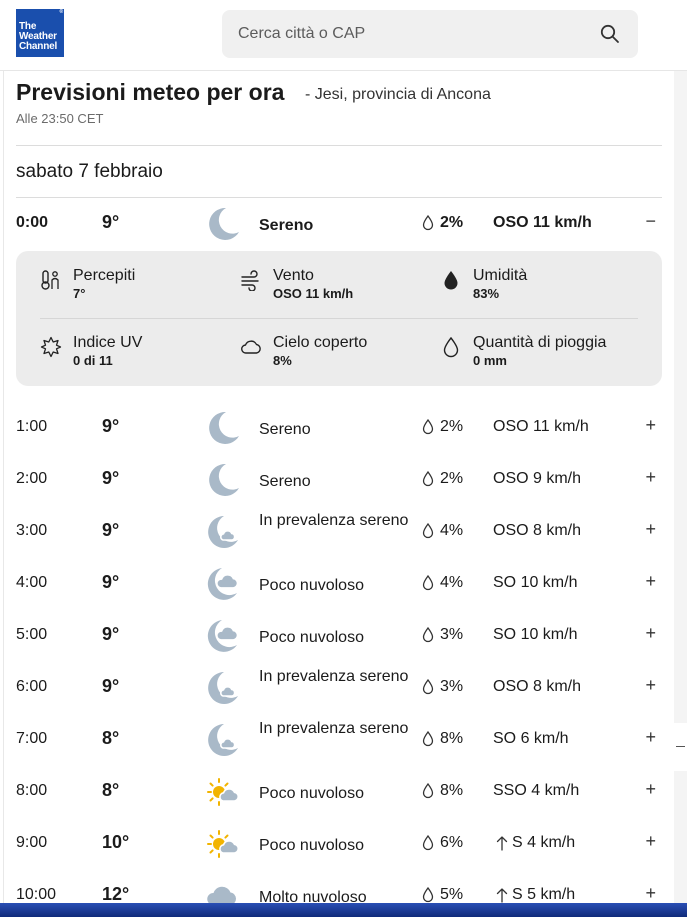 The width and height of the screenshot is (687, 922). Describe the element at coordinates (3, 494) in the screenshot. I see `left-divider` at that location.